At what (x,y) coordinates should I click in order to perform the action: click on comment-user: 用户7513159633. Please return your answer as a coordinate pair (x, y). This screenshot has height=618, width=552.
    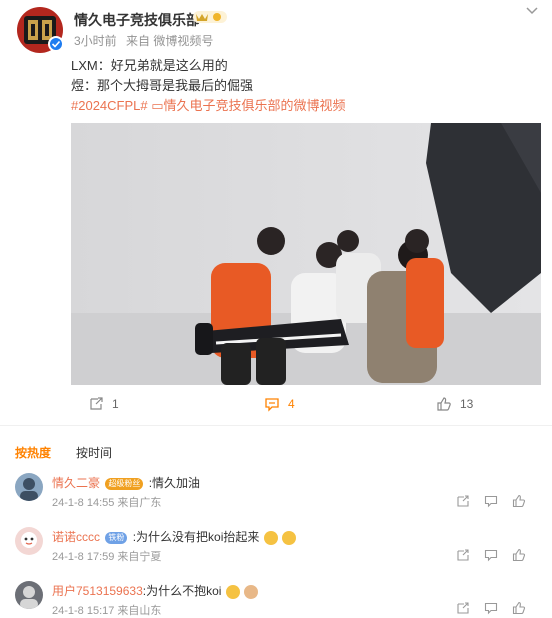
    Looking at the image, I should click on (97, 591).